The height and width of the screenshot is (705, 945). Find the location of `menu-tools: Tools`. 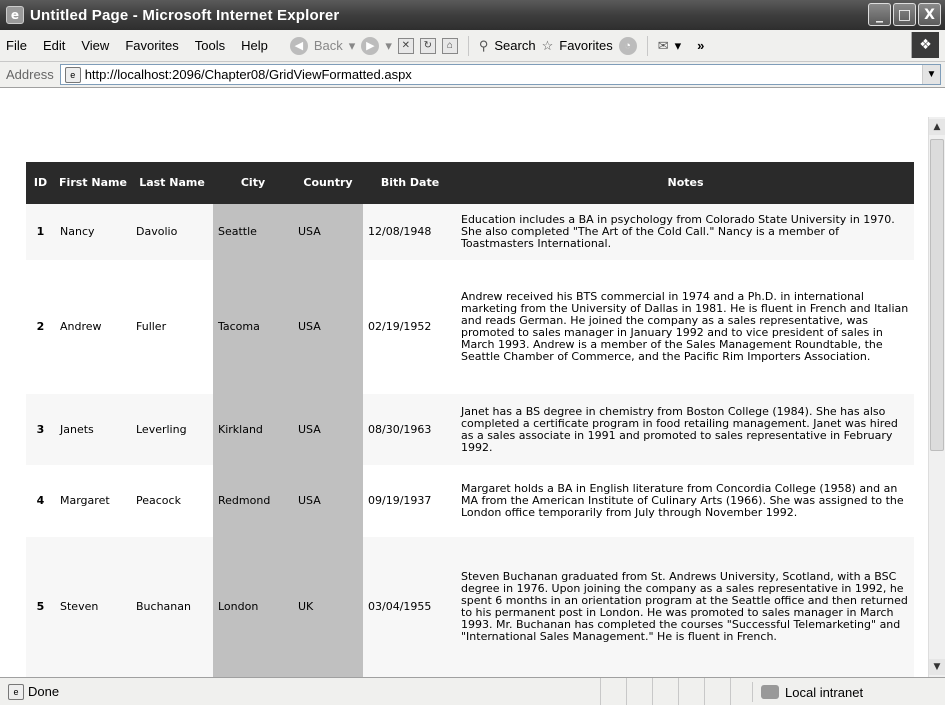

menu-tools: Tools is located at coordinates (210, 45).